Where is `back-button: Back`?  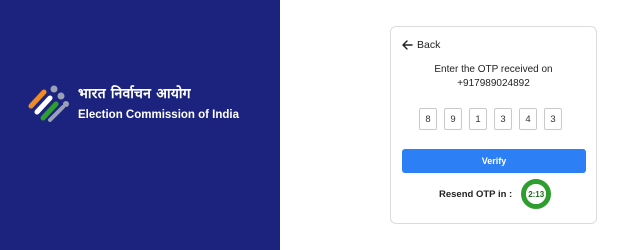
back-button: Back is located at coordinates (420, 45).